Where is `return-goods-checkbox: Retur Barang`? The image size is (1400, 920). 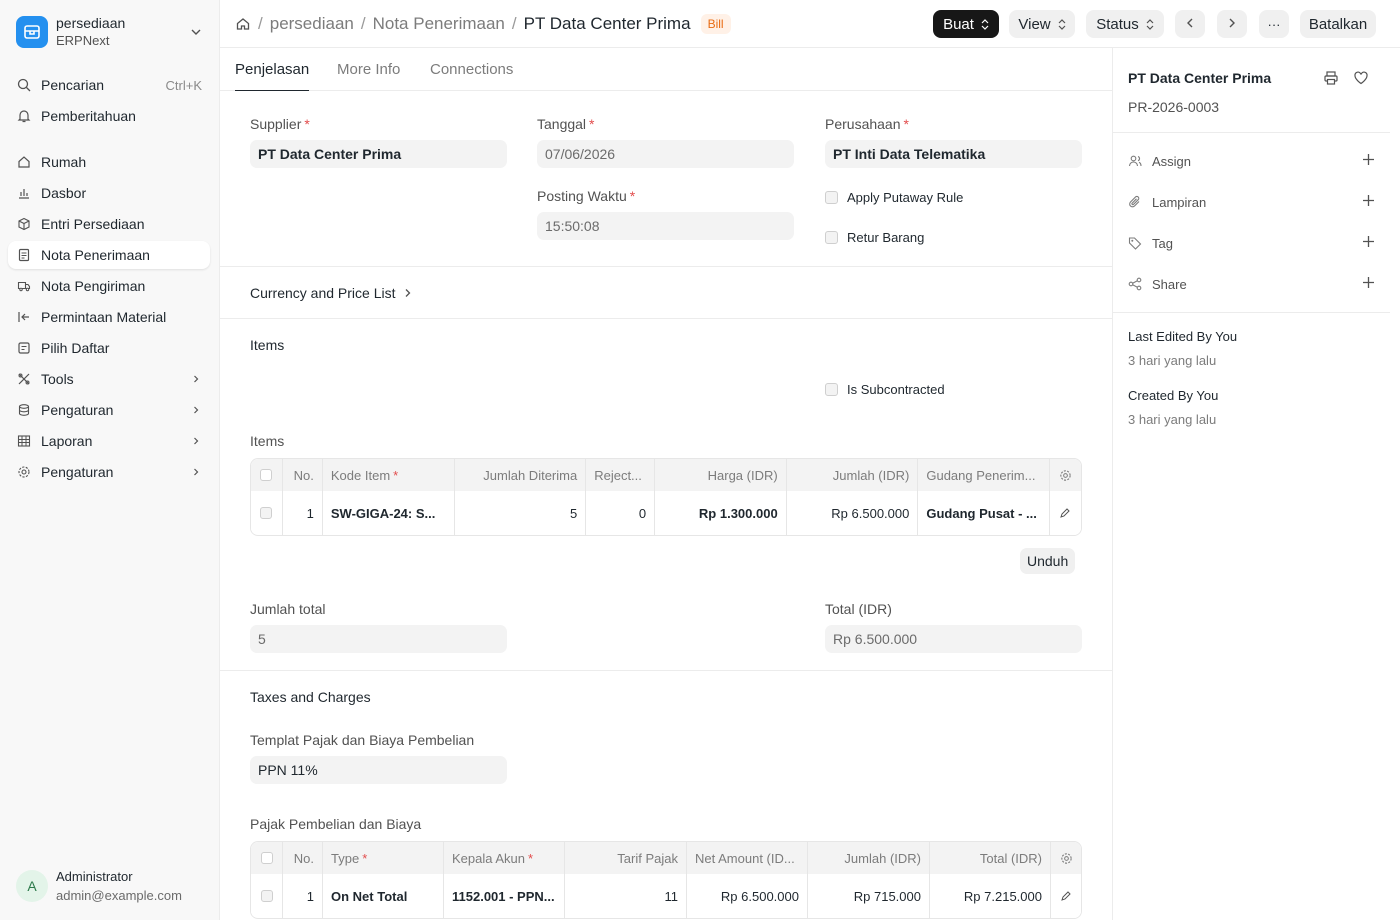 return-goods-checkbox: Retur Barang is located at coordinates (874, 237).